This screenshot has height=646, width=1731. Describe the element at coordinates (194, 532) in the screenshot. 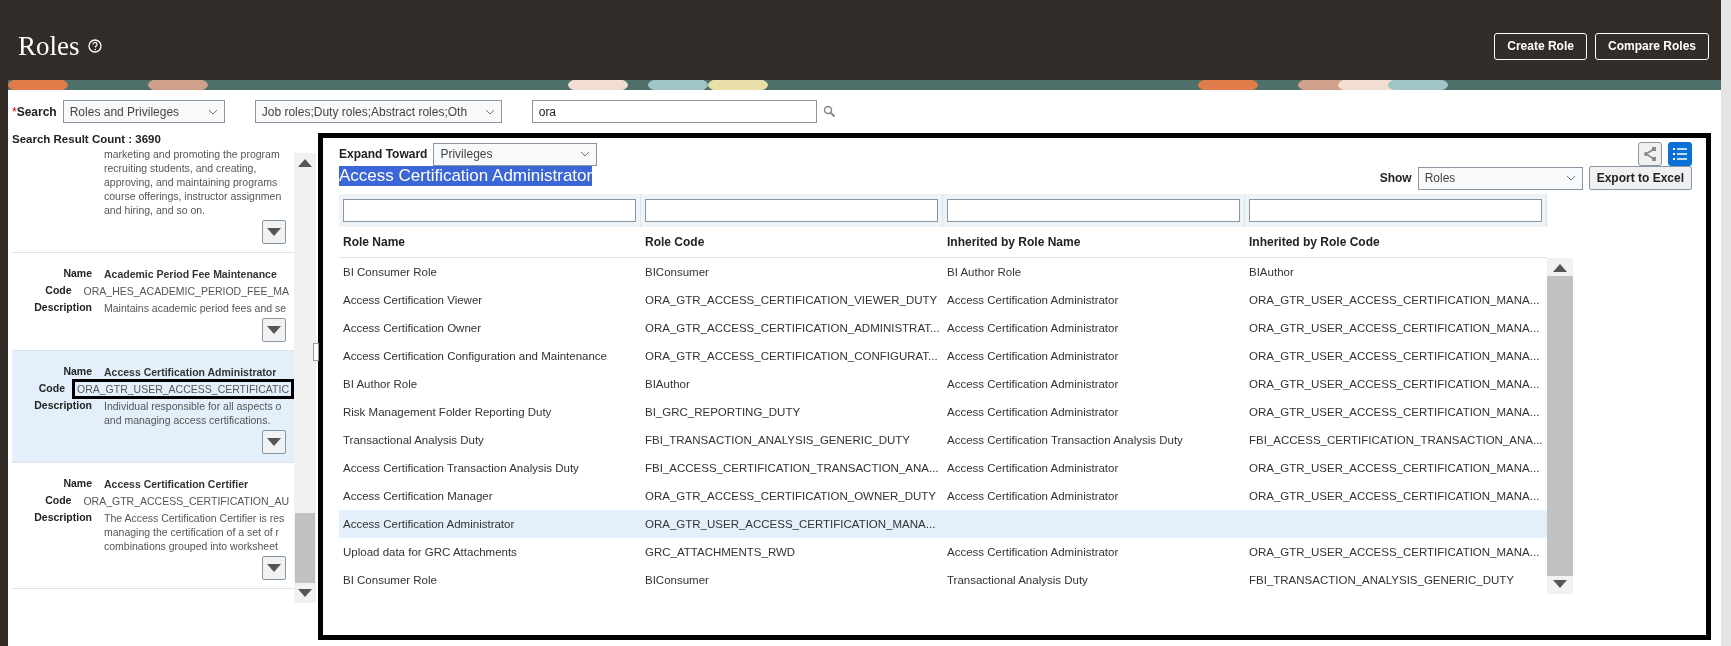

I see `field-value: The Access Certification Certifier is res managing the certification of a set of r combinations grouped into worksheet` at that location.